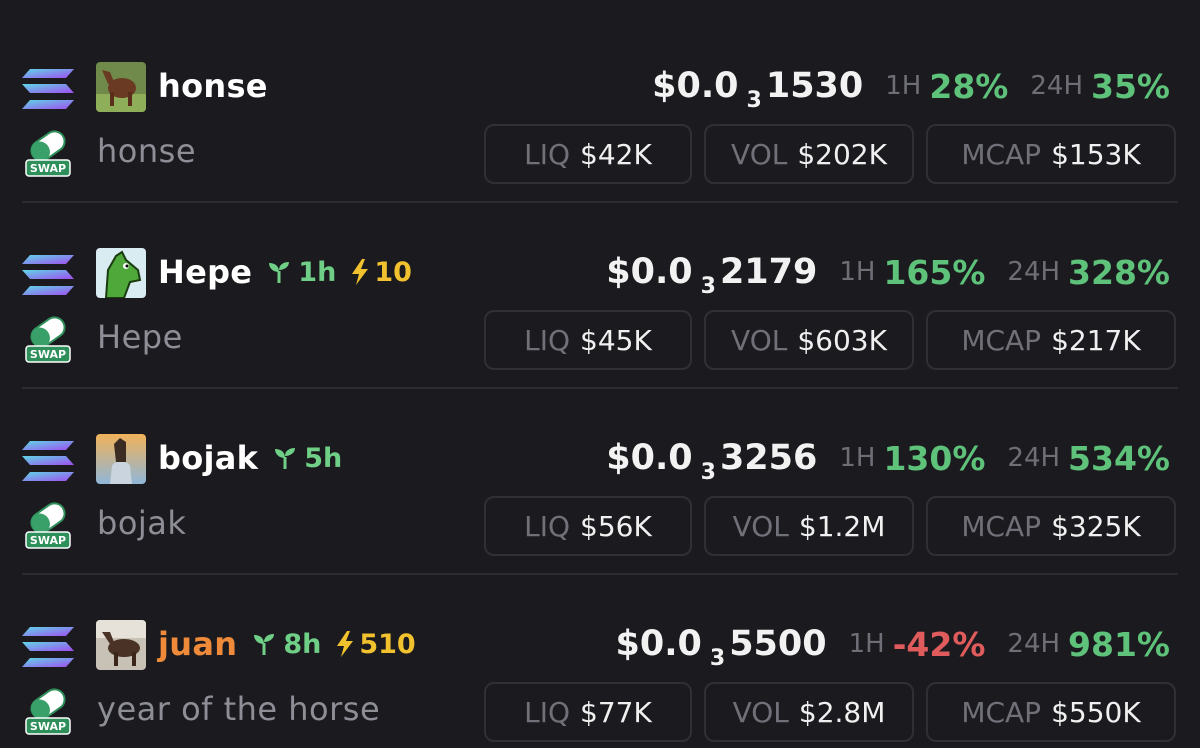 The height and width of the screenshot is (748, 1200). What do you see at coordinates (939, 644) in the screenshot?
I see `change-1h: -42%` at bounding box center [939, 644].